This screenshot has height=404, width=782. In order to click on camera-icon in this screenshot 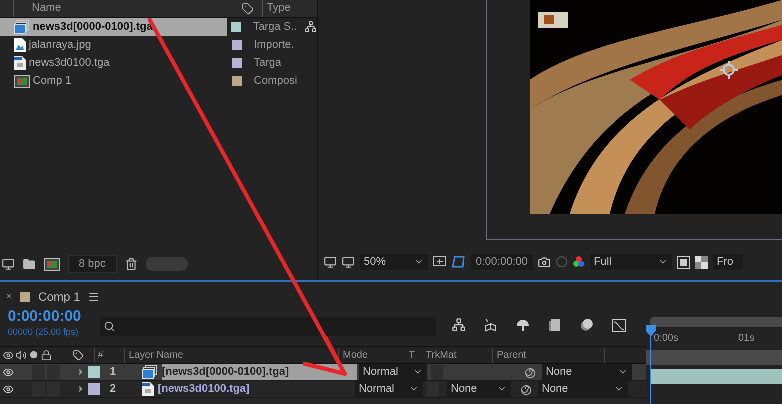, I will do `click(544, 262)`.